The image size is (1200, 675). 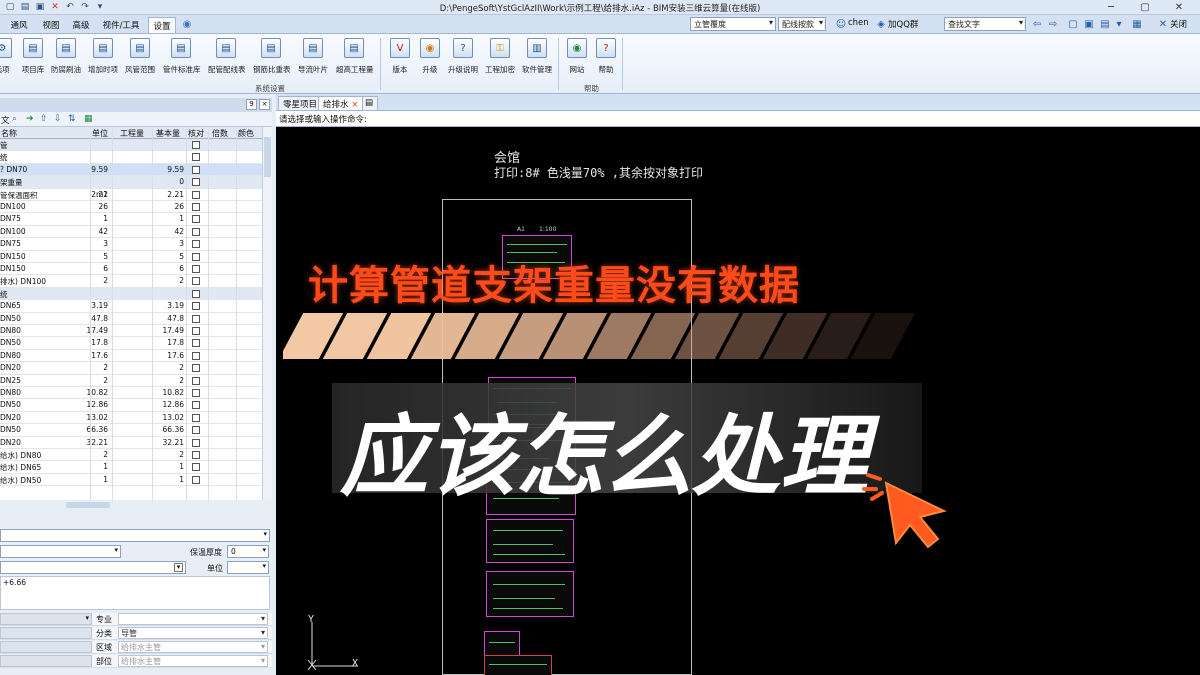 What do you see at coordinates (196, 133) in the screenshot?
I see `col-check: 核对` at bounding box center [196, 133].